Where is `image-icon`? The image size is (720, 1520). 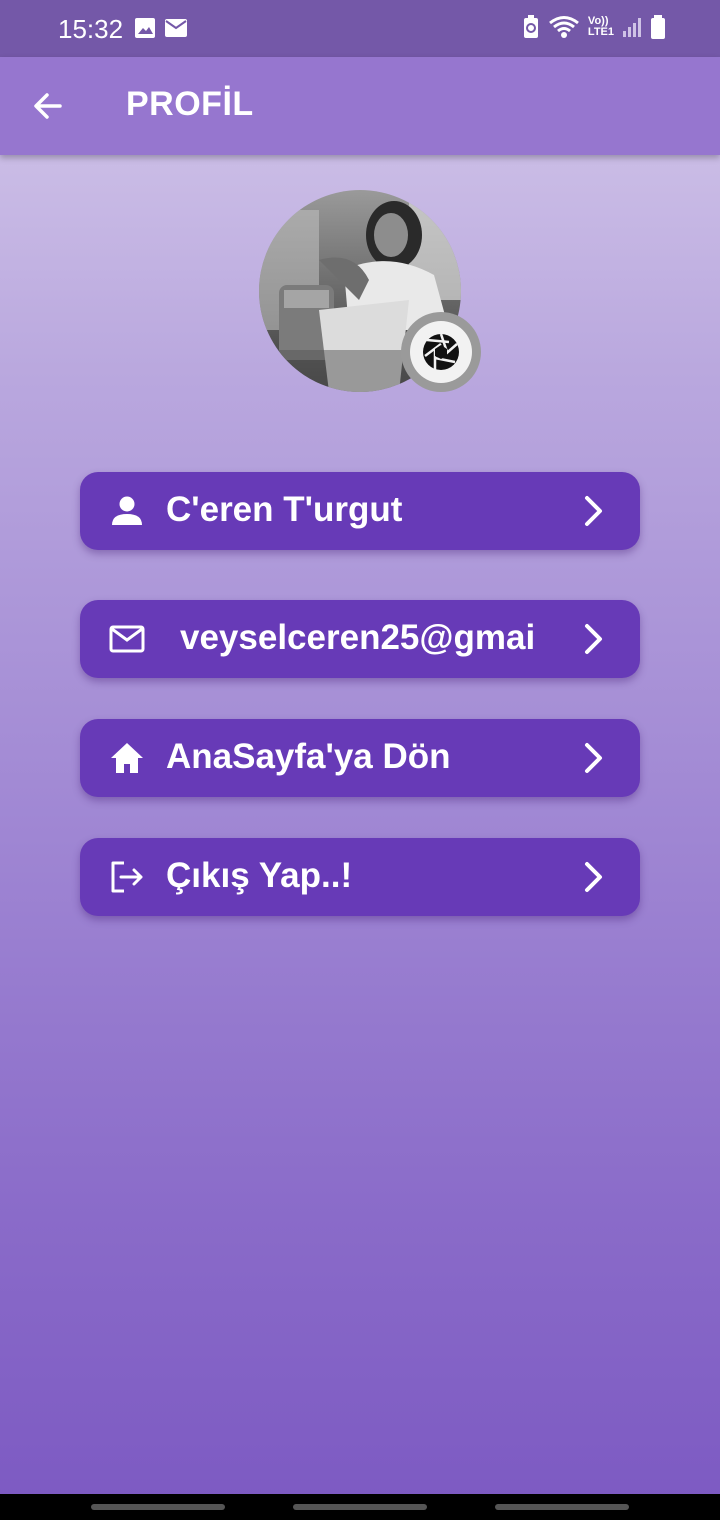
image-icon is located at coordinates (145, 28).